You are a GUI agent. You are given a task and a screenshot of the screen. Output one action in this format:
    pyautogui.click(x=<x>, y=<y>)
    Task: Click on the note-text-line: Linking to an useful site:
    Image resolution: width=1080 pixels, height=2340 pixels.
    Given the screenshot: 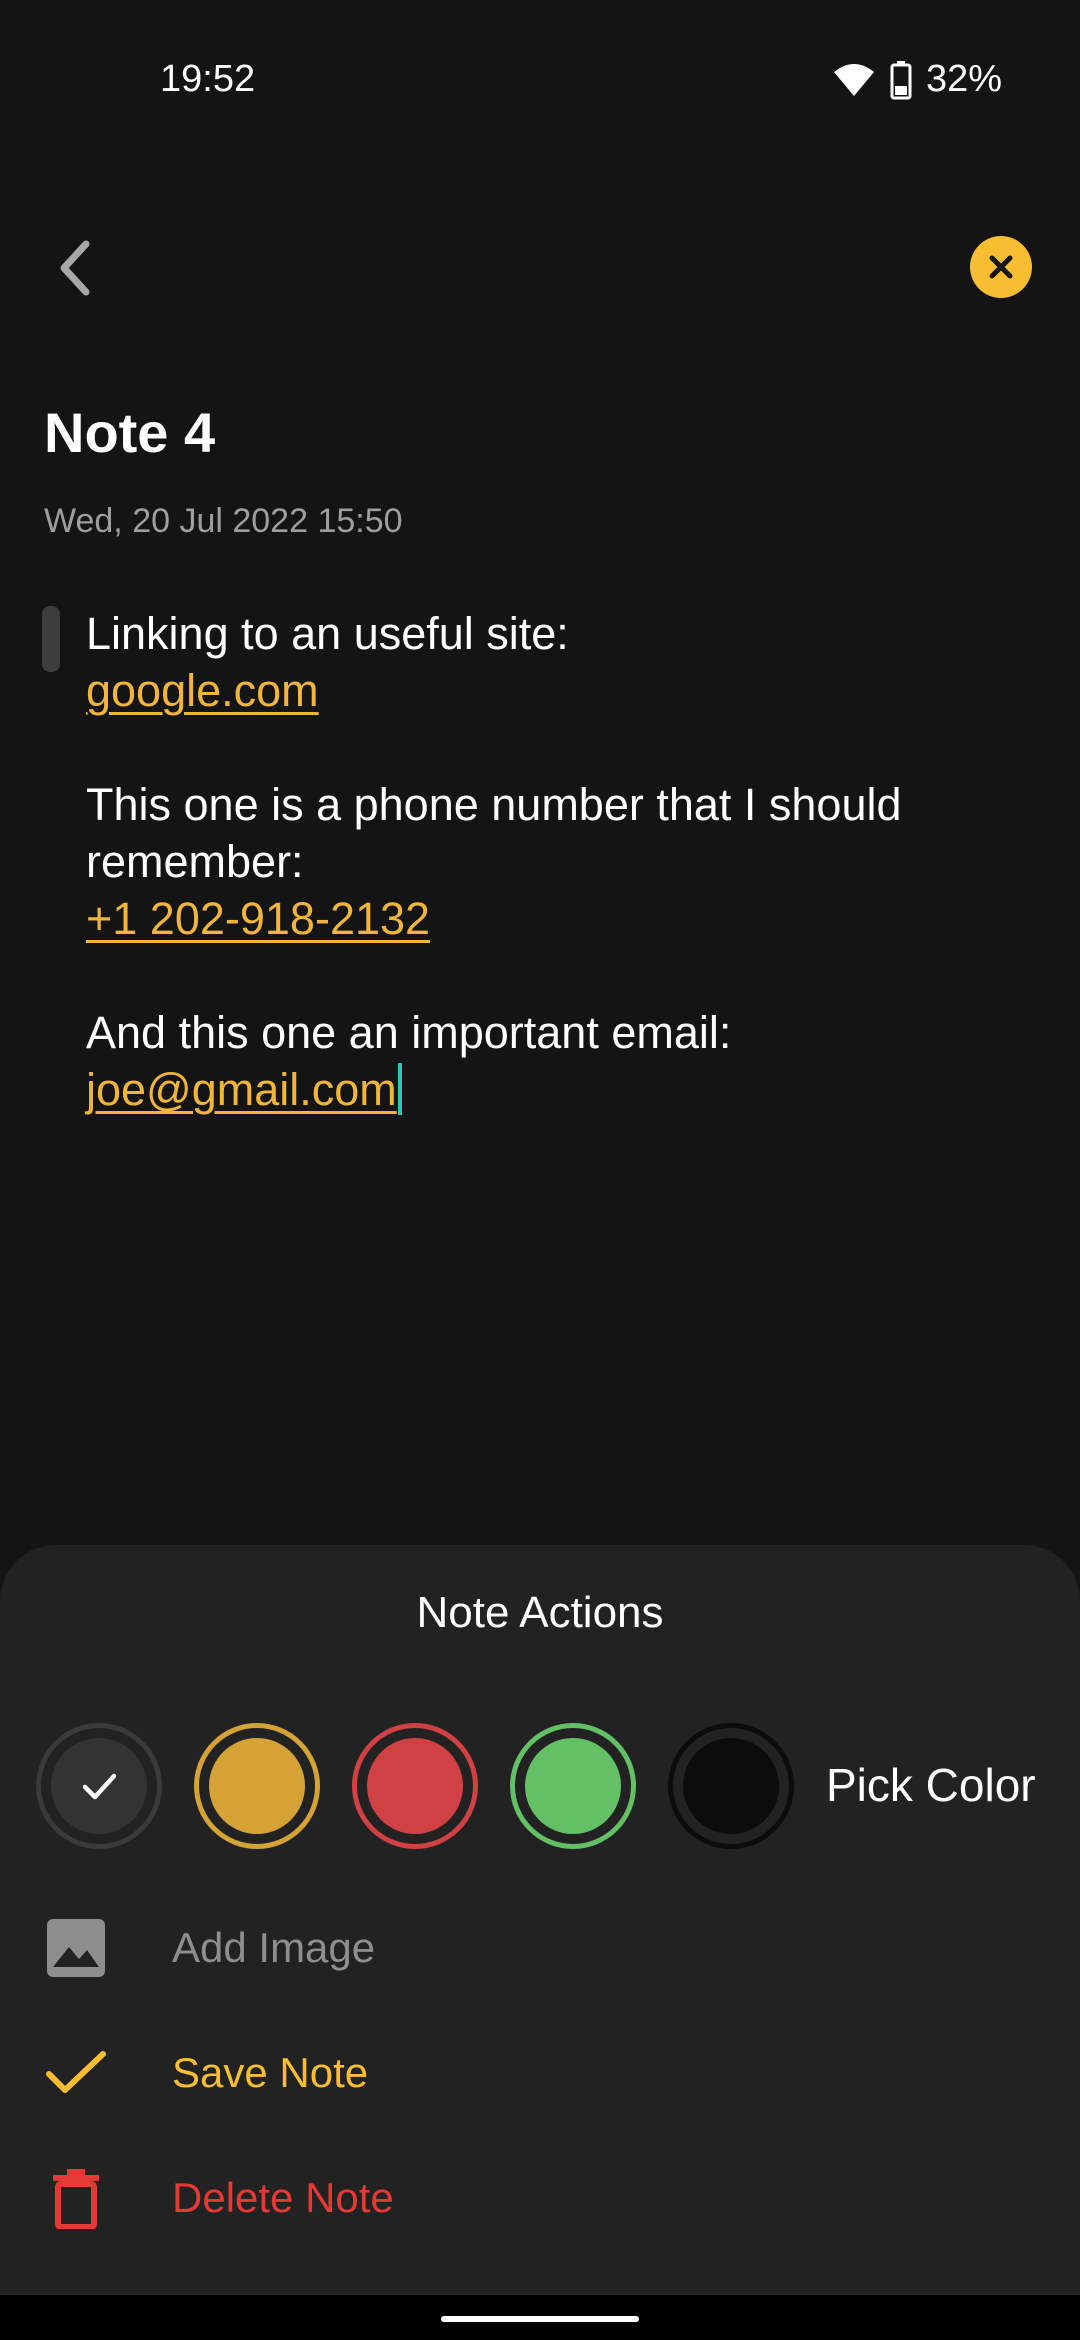 What is the action you would take?
    pyautogui.click(x=327, y=633)
    